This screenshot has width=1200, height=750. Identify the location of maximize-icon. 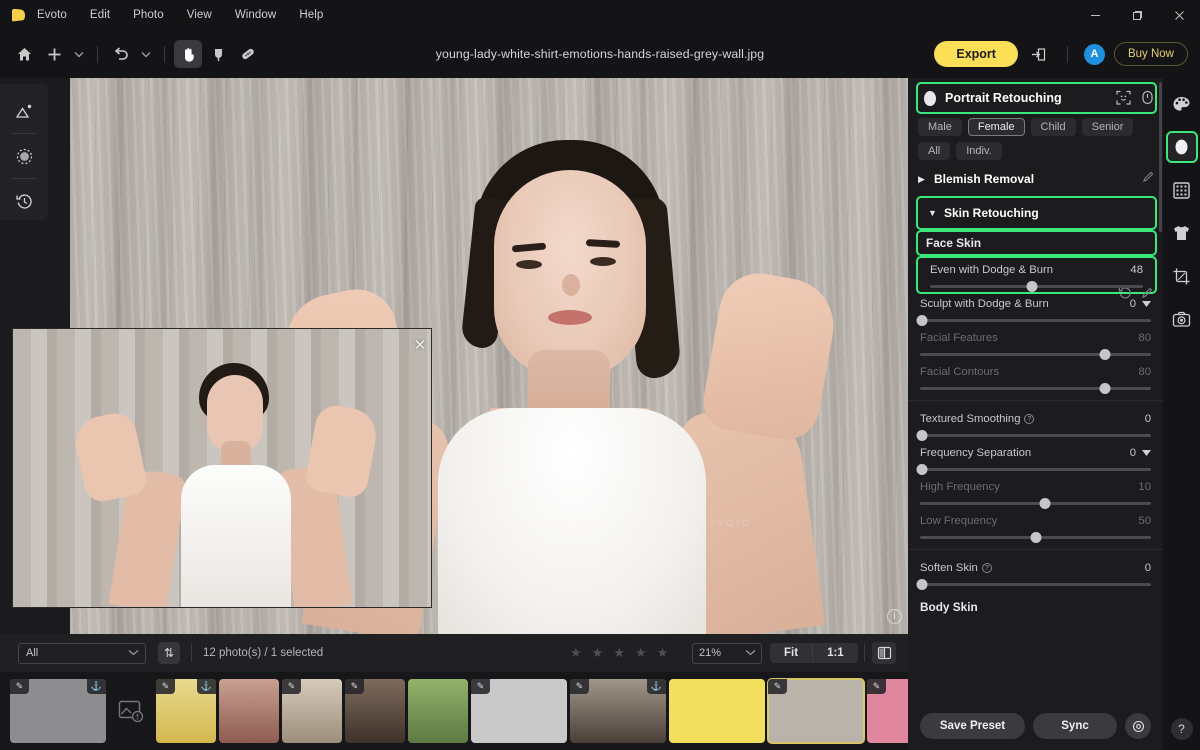
(1137, 15).